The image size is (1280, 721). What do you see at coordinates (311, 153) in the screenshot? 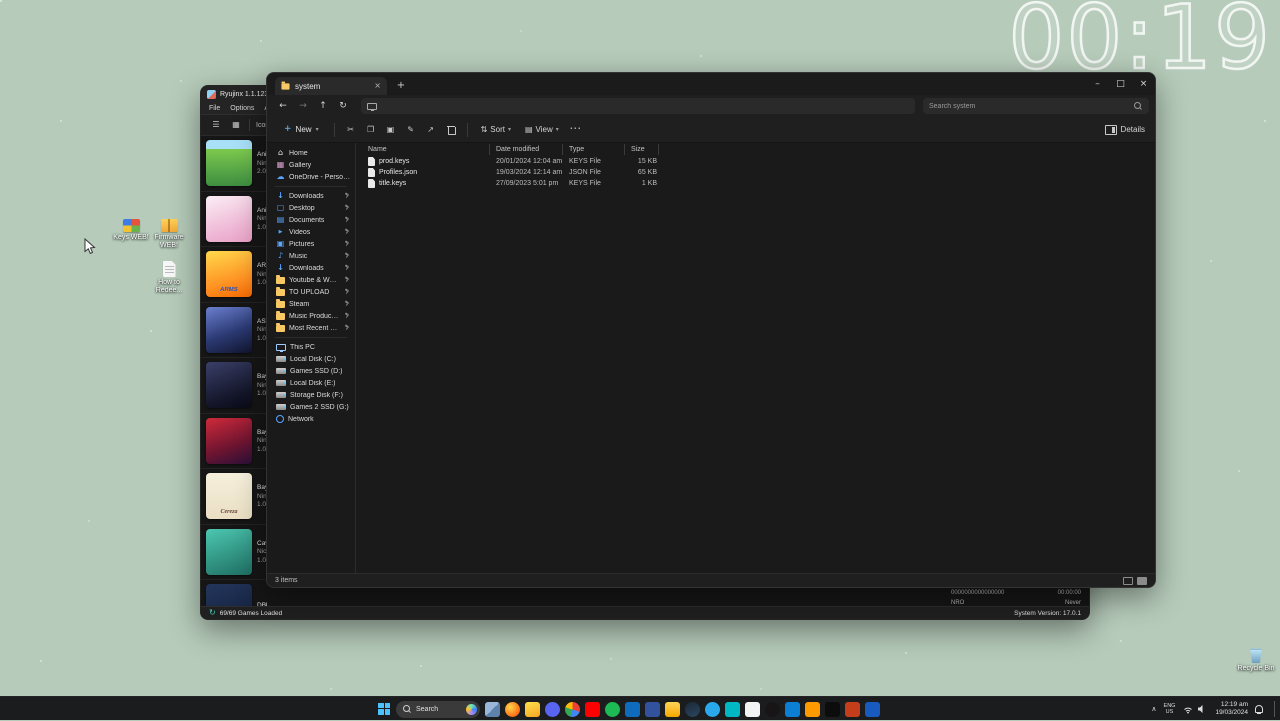
I see `sidebar-item-home: Home` at bounding box center [311, 153].